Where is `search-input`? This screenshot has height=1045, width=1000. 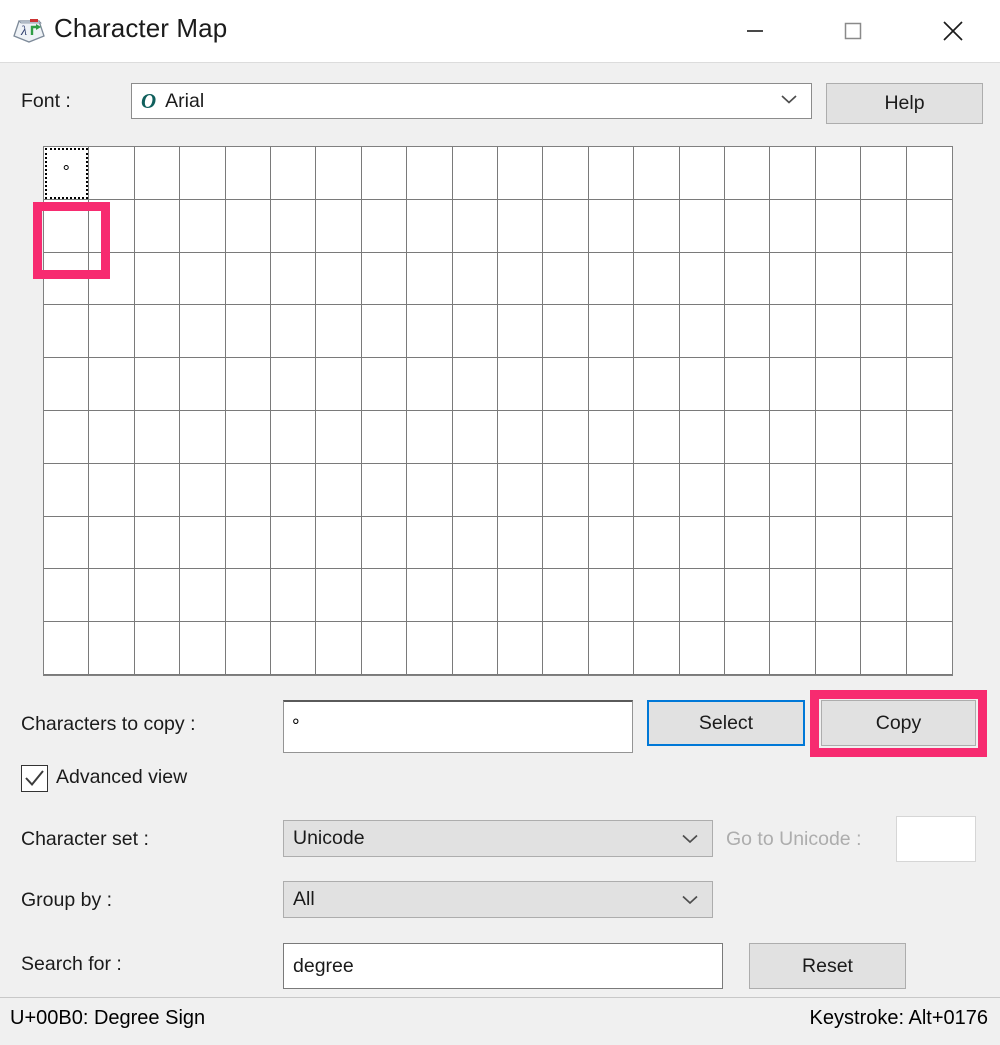
search-input is located at coordinates (503, 966).